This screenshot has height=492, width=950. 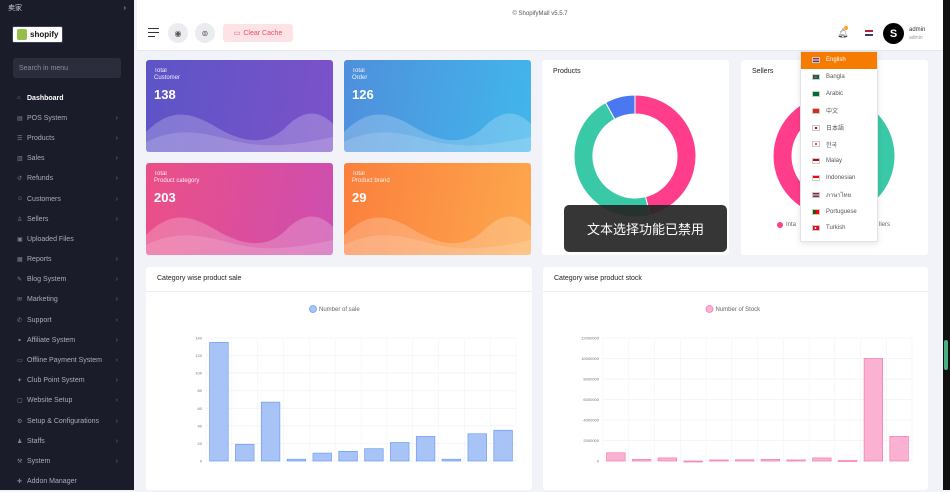 What do you see at coordinates (67, 300) in the screenshot?
I see `sidebar-item-marketing: ✉ Marketing ›` at bounding box center [67, 300].